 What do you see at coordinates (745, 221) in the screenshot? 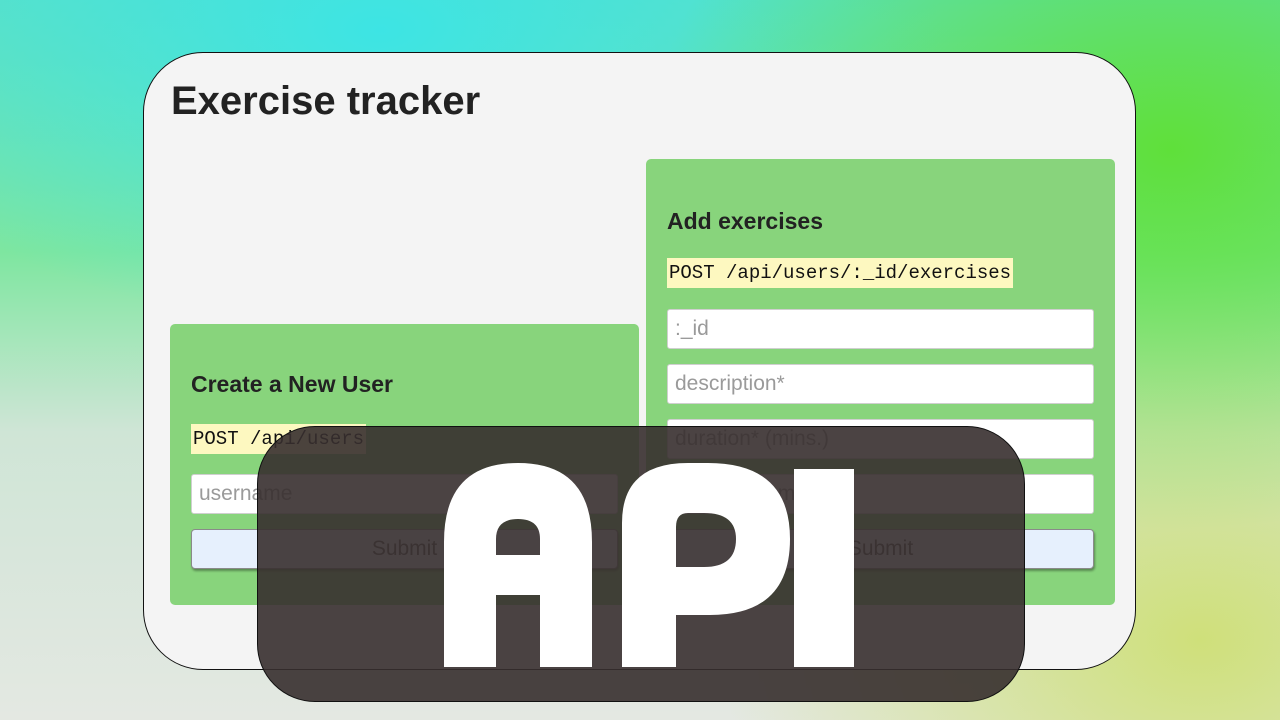
I see `add-exercises-heading: Add exercises` at bounding box center [745, 221].